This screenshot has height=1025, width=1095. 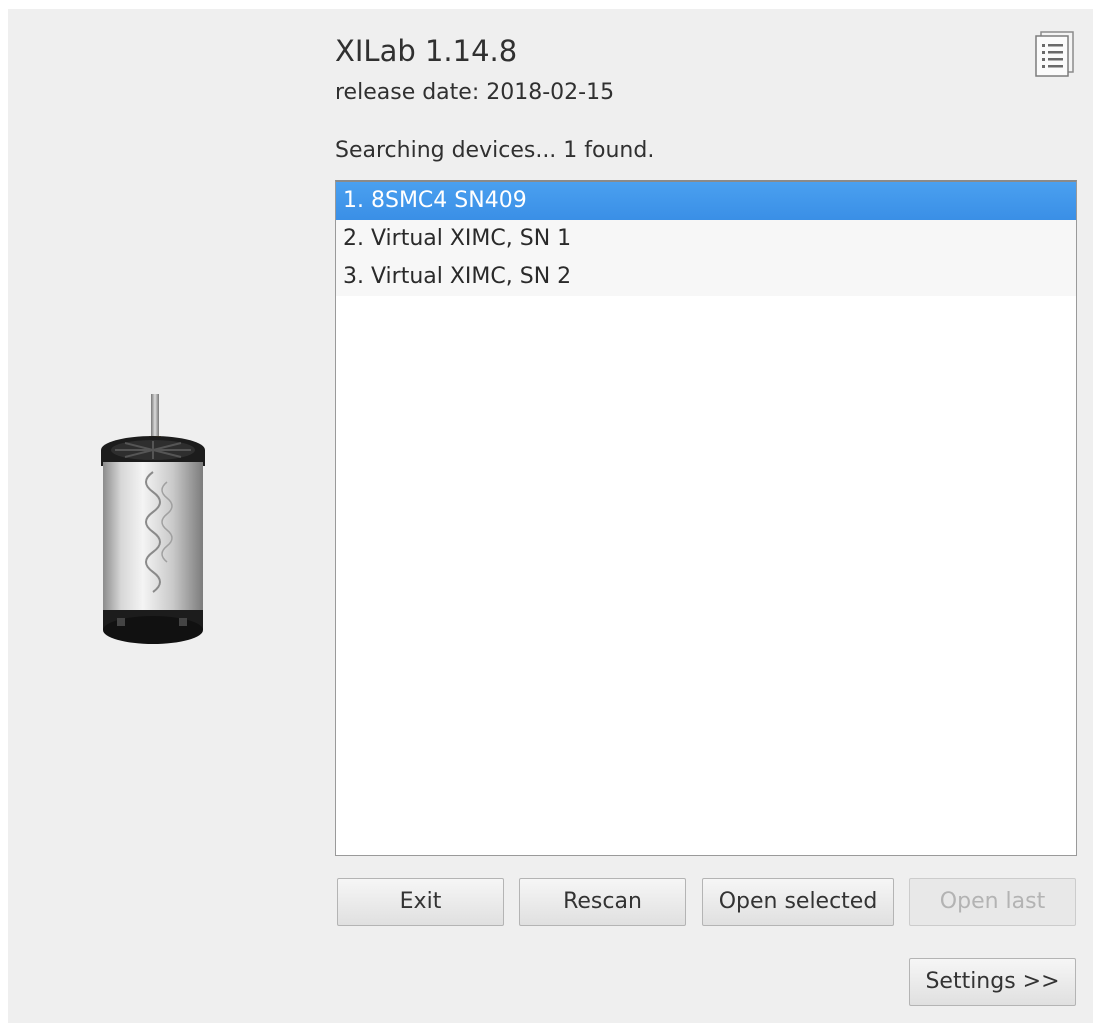 I want to click on open-last-button: Open last, so click(x=992, y=902).